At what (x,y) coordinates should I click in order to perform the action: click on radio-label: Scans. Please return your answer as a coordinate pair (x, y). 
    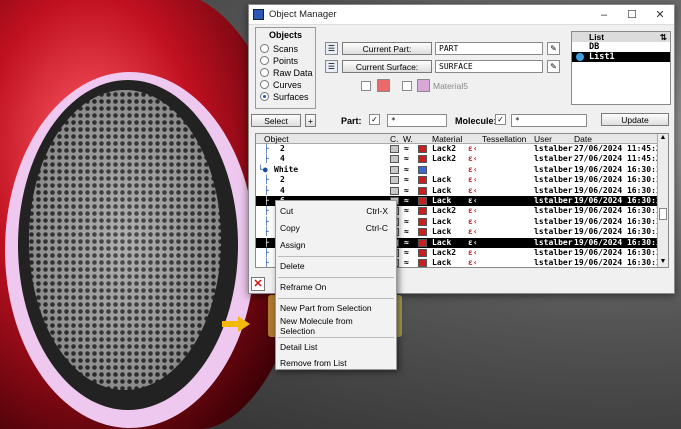
    Looking at the image, I should click on (286, 48).